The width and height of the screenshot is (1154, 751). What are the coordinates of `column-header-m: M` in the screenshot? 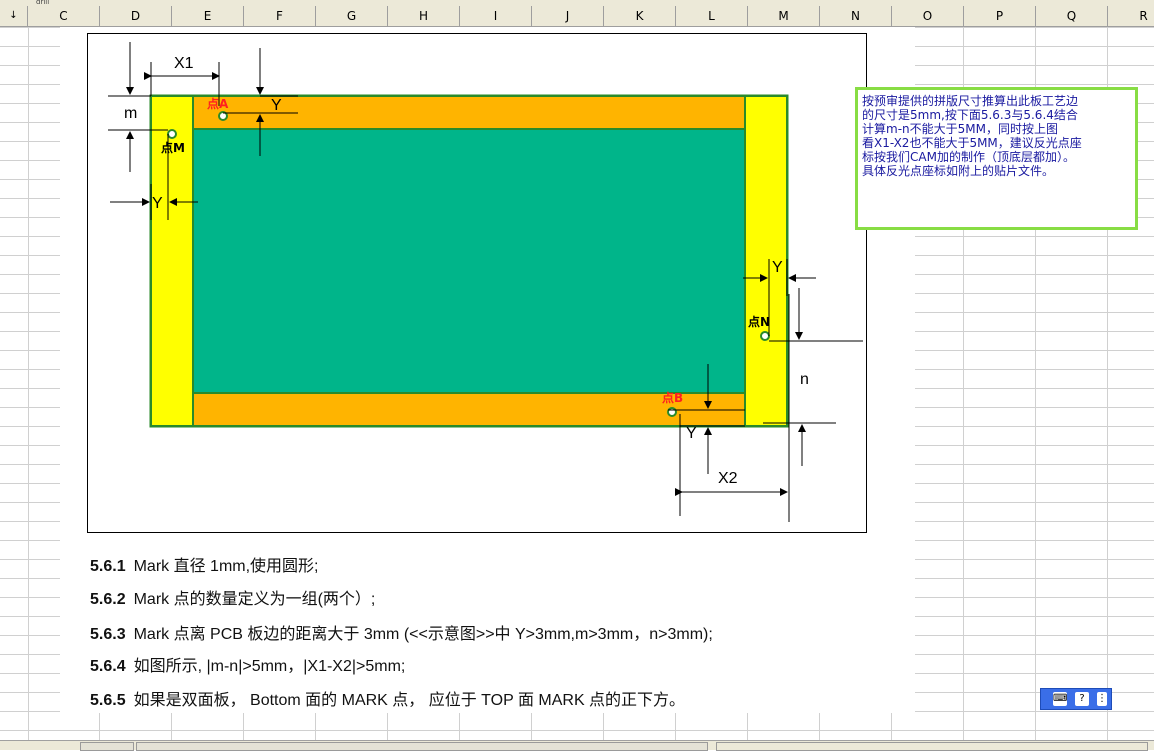 It's located at (784, 16).